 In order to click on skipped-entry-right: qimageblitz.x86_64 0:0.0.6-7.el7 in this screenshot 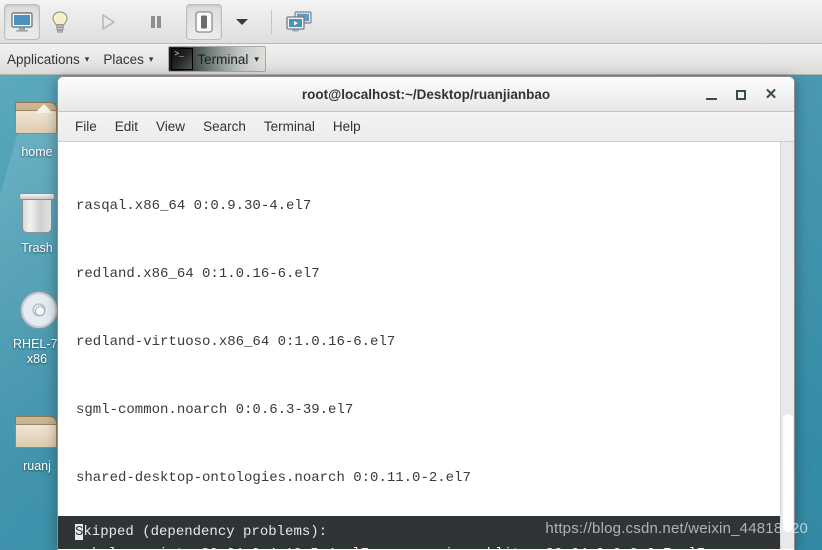, I will do `click(570, 547)`.